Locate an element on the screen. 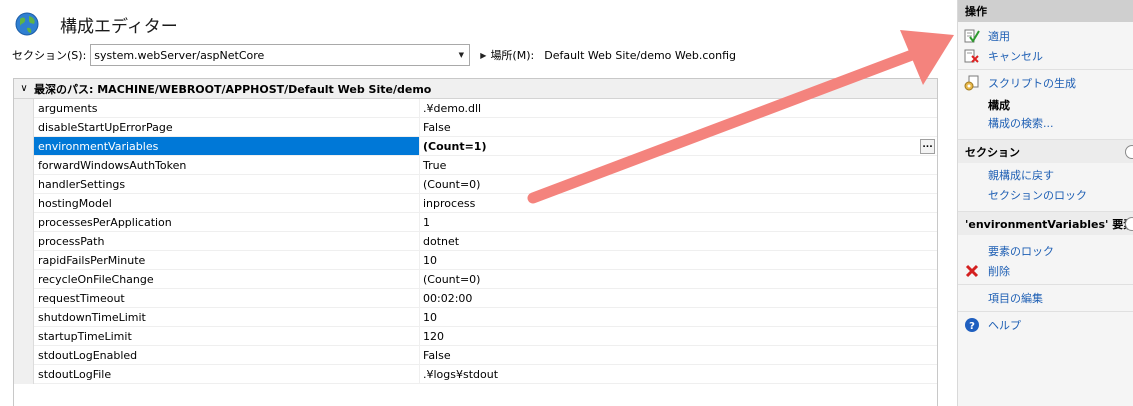  property-name: processPath is located at coordinates (227, 241).